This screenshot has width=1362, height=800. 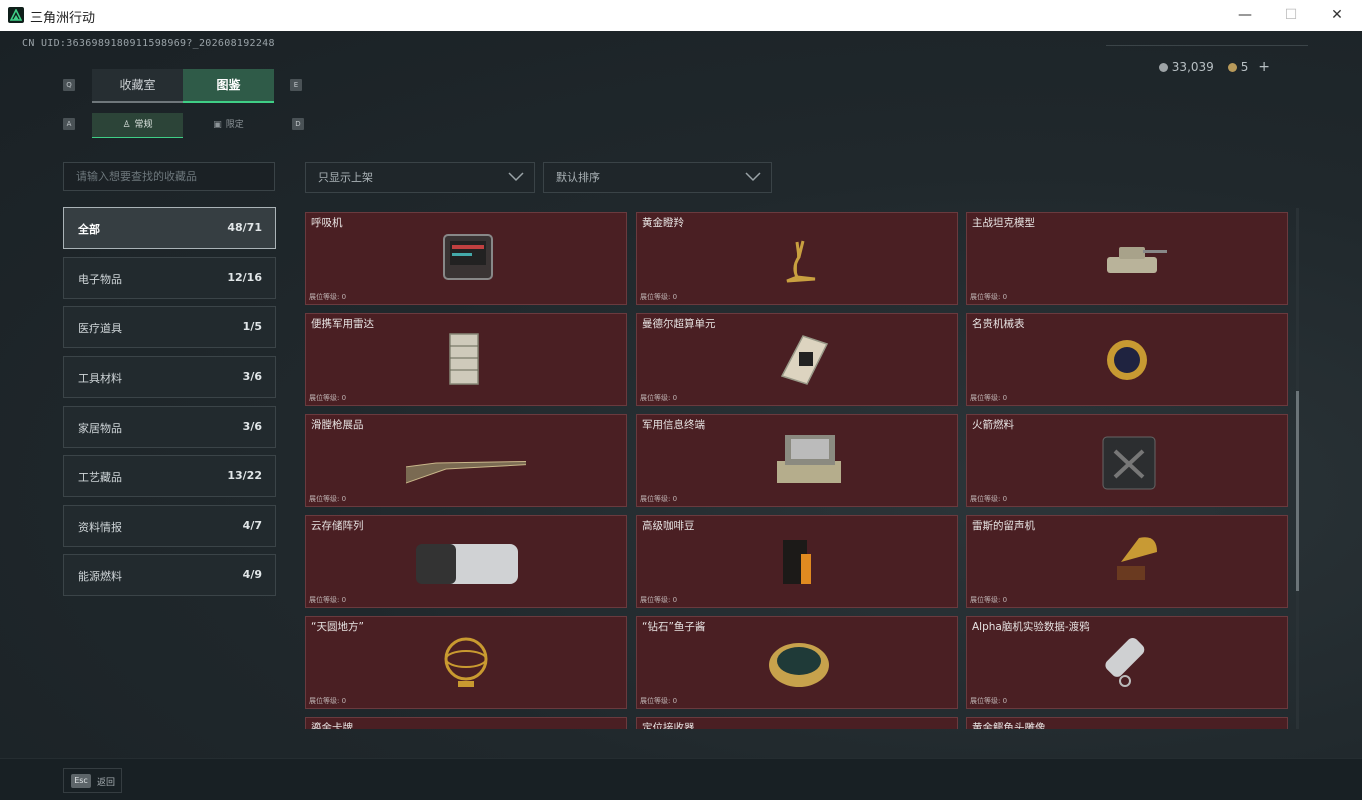 I want to click on player-uid: CN UID:3636989180911598969?_202608192248, so click(x=148, y=43).